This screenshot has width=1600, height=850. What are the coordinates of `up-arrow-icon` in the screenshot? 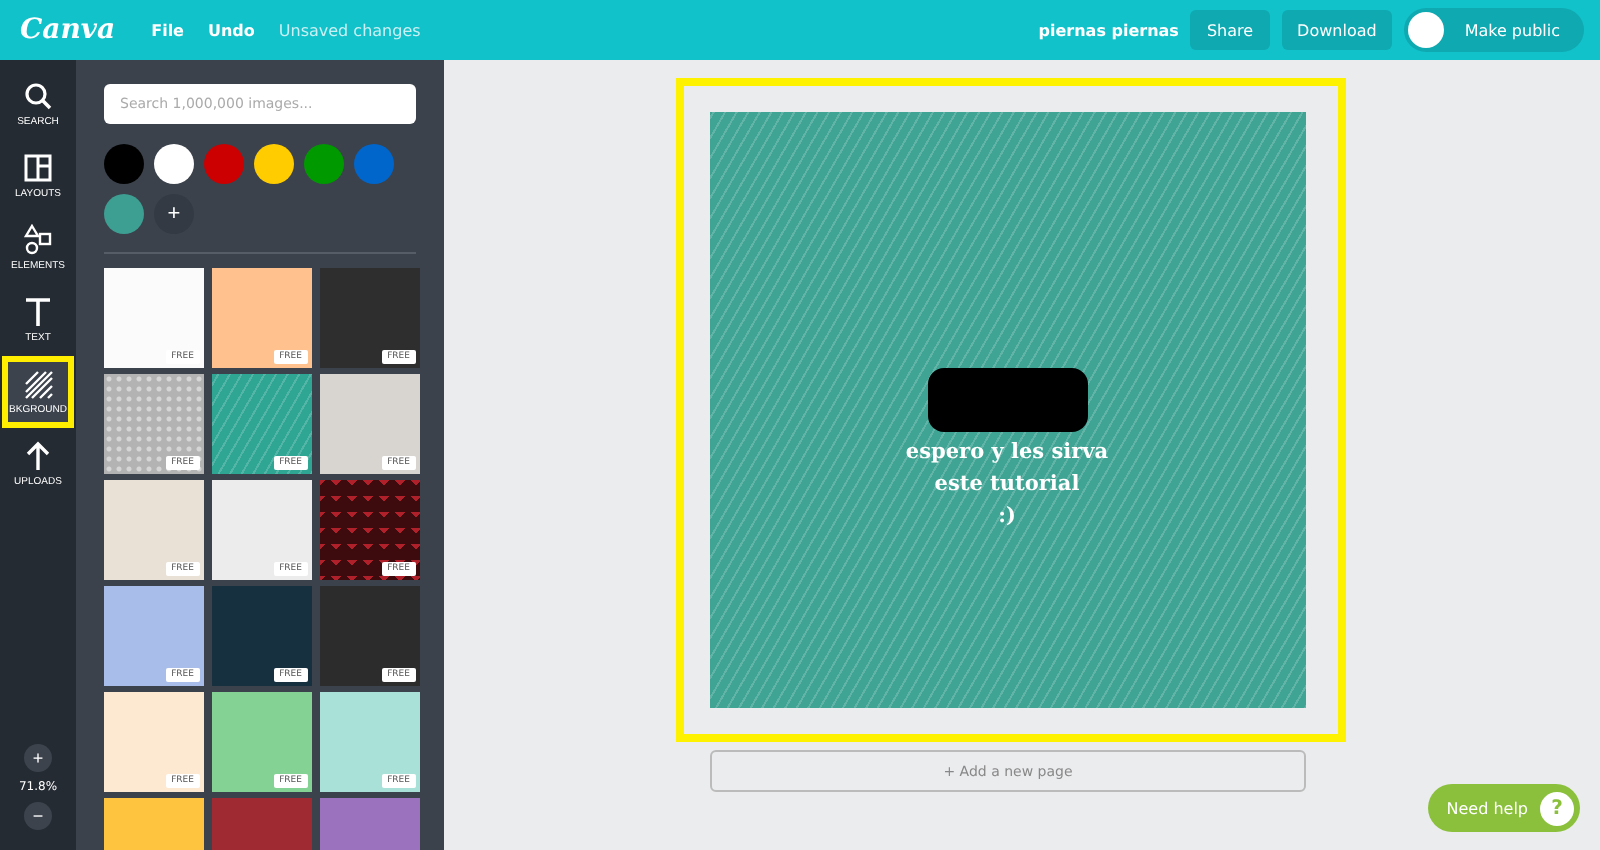 It's located at (38, 456).